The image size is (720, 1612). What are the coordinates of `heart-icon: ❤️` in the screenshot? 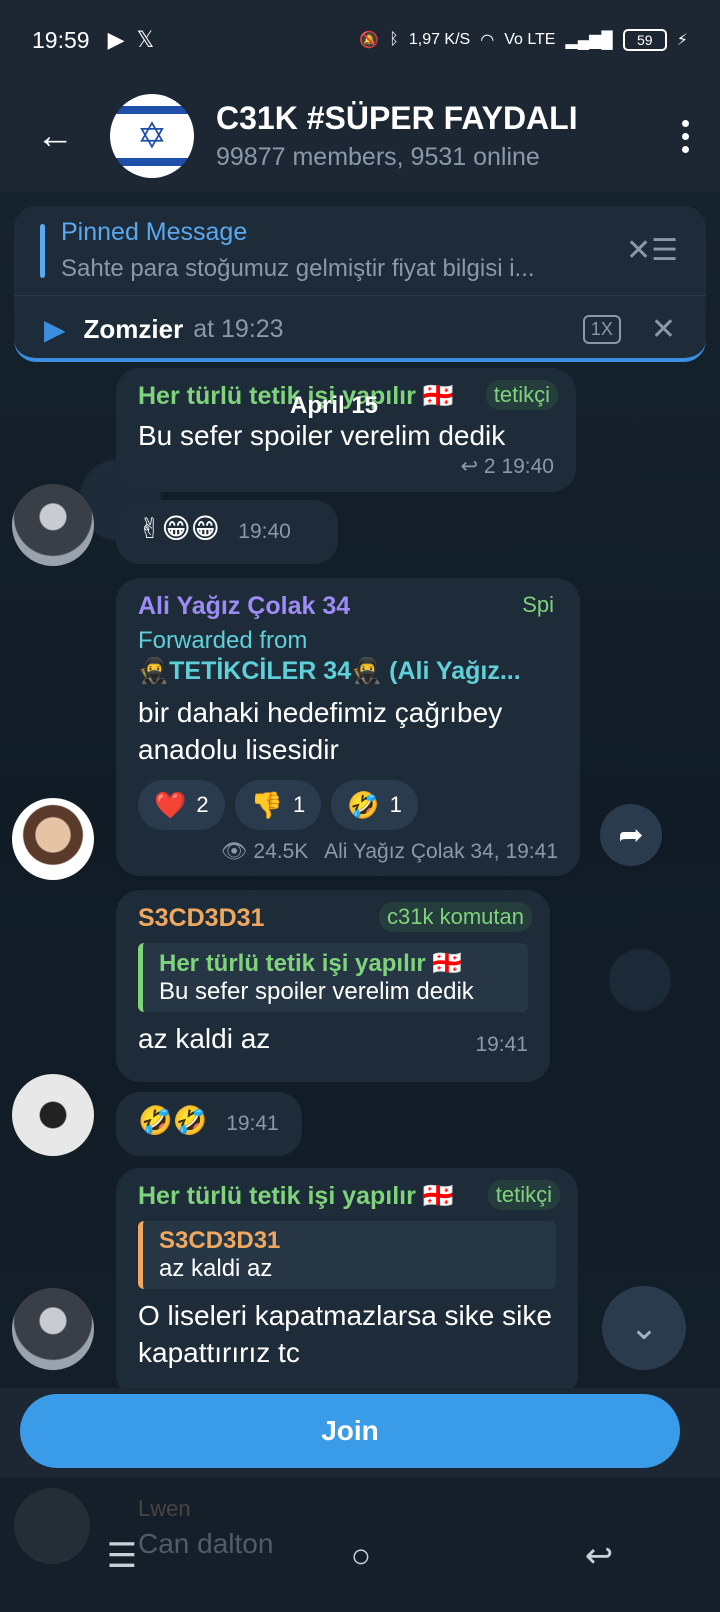 It's located at (170, 804).